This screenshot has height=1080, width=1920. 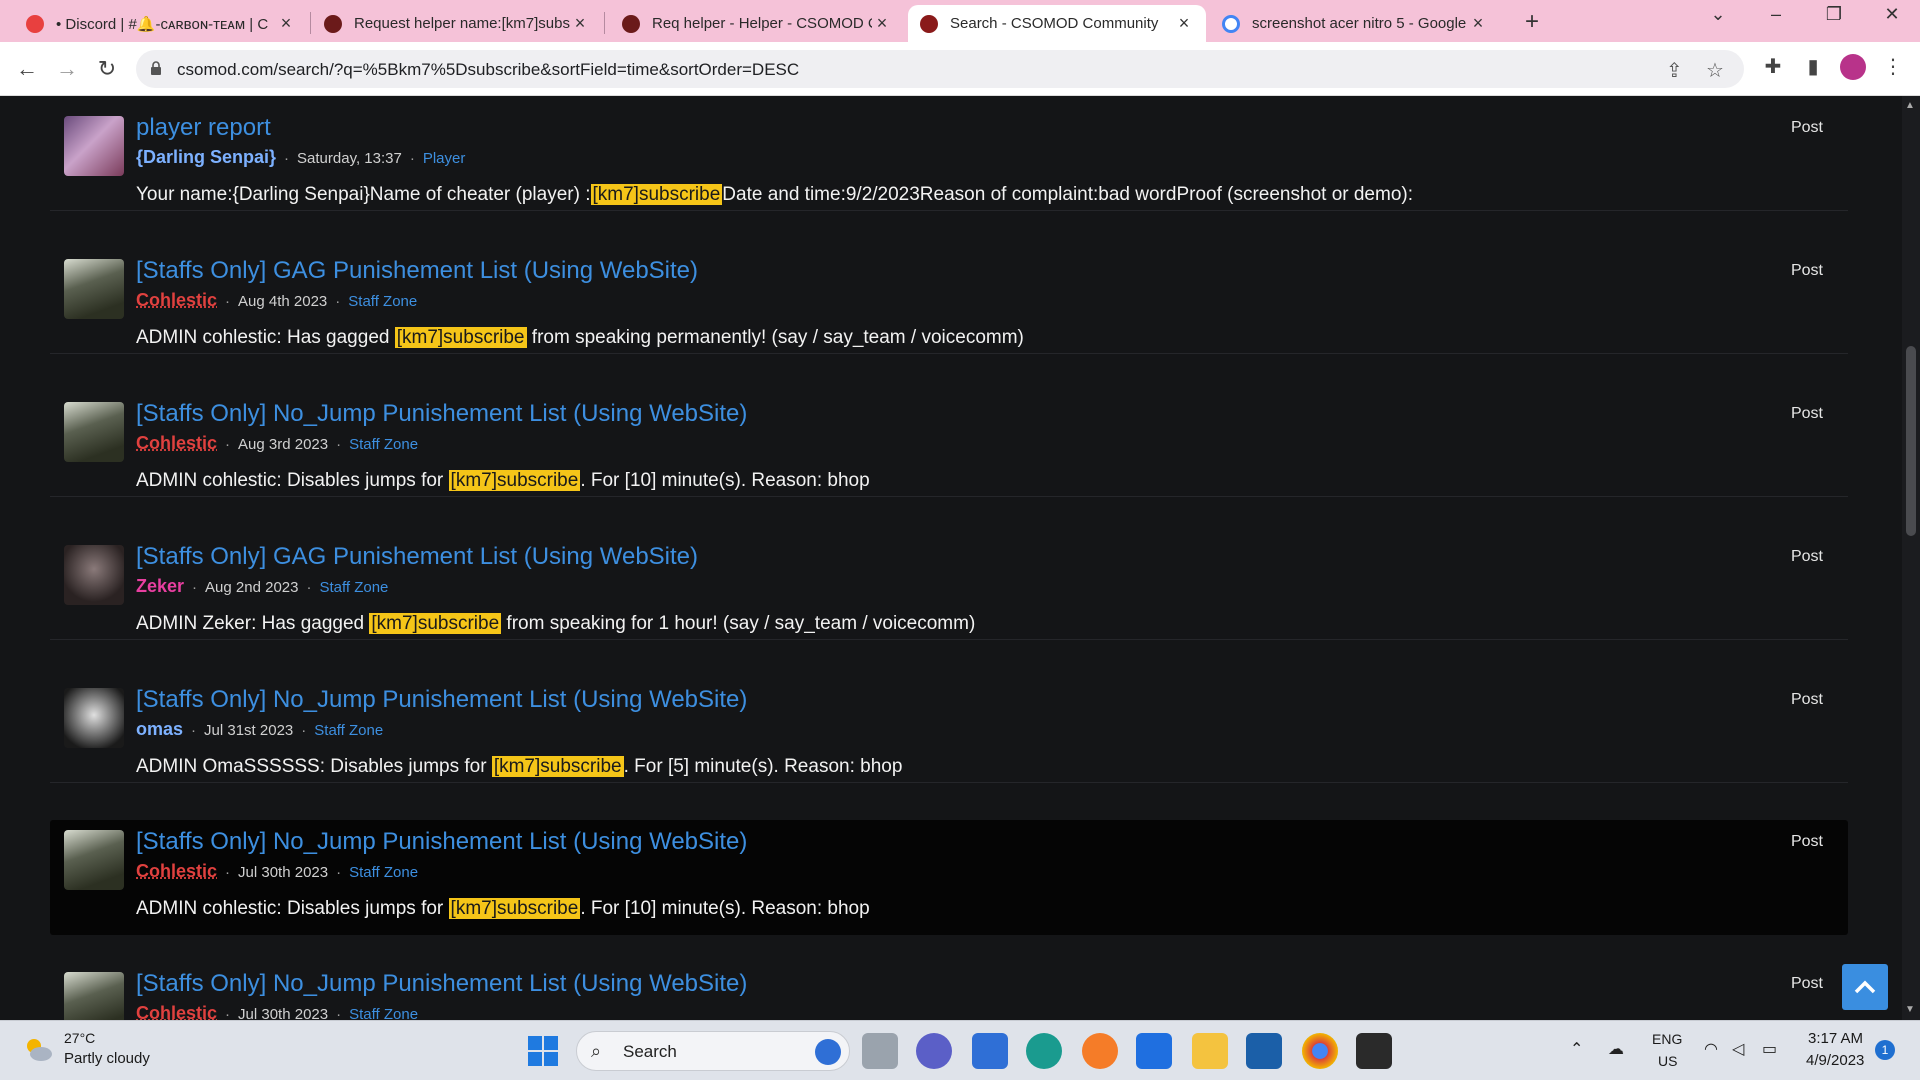 I want to click on author-link: Zeker, so click(x=160, y=586).